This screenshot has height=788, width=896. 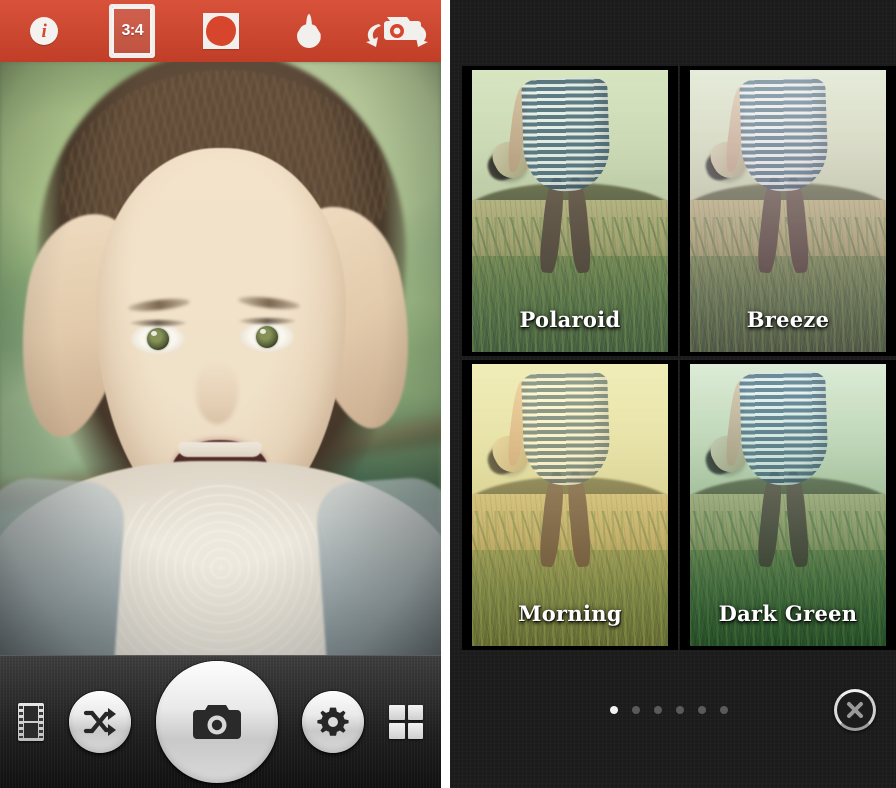 I want to click on aspect-ratio-button: 3:4, so click(x=132, y=31).